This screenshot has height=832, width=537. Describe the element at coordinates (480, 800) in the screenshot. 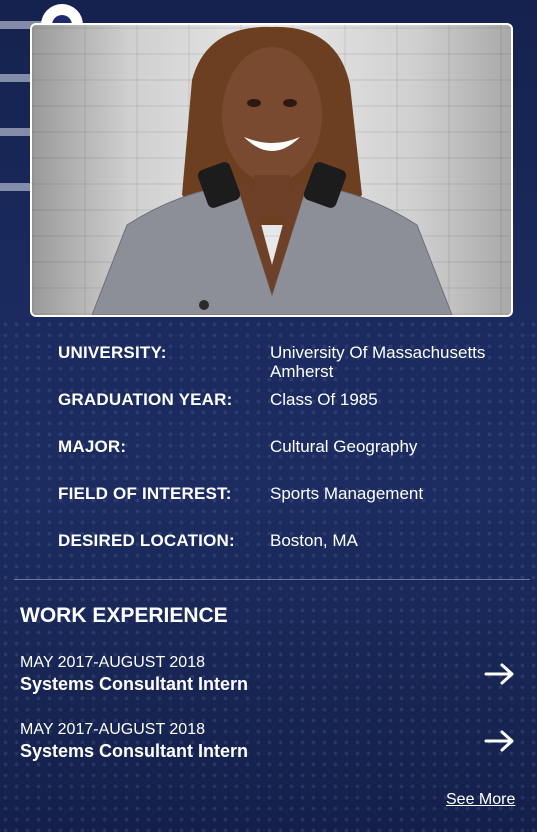

I see `see-more-link: See More` at that location.